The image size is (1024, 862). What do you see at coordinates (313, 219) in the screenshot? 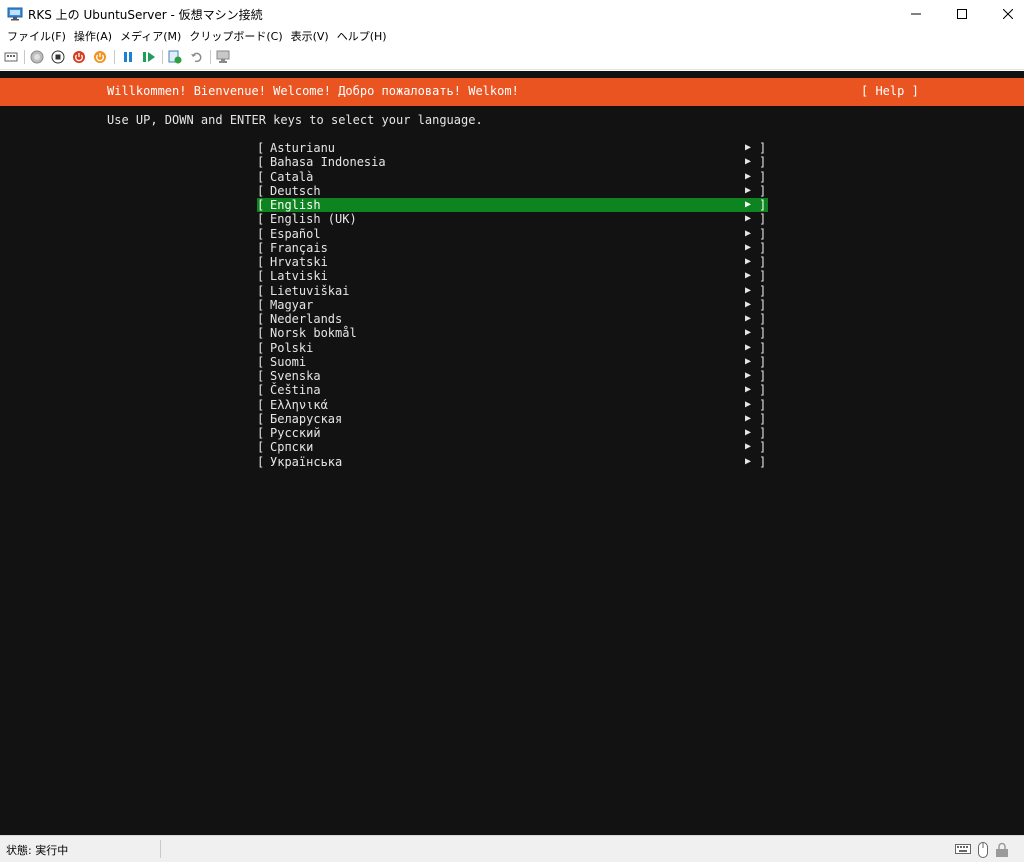
I see `language-label: English (UK)` at bounding box center [313, 219].